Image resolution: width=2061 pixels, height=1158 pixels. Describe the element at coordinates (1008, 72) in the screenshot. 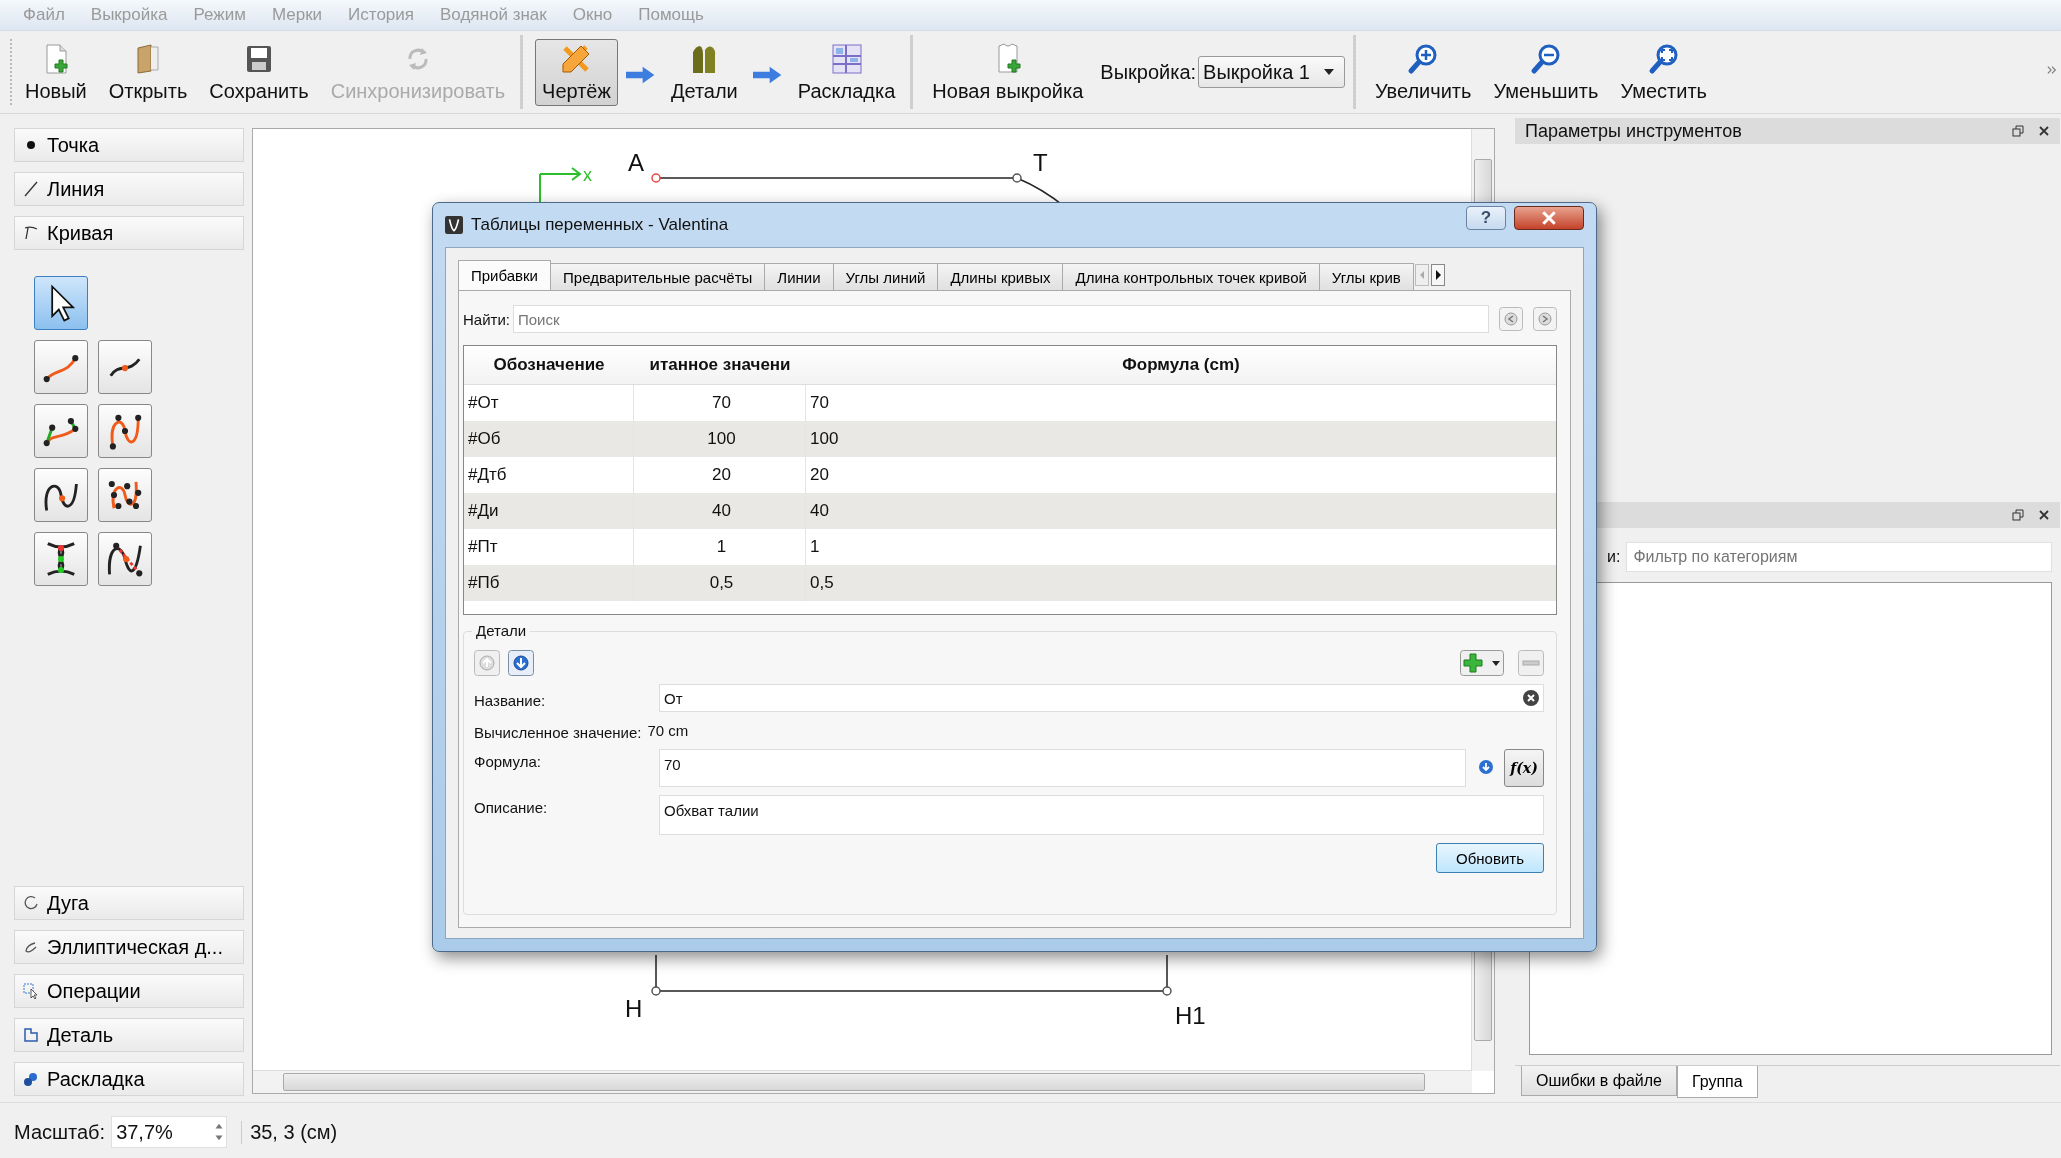

I see `new-pattern-button: Новая выкройка` at that location.